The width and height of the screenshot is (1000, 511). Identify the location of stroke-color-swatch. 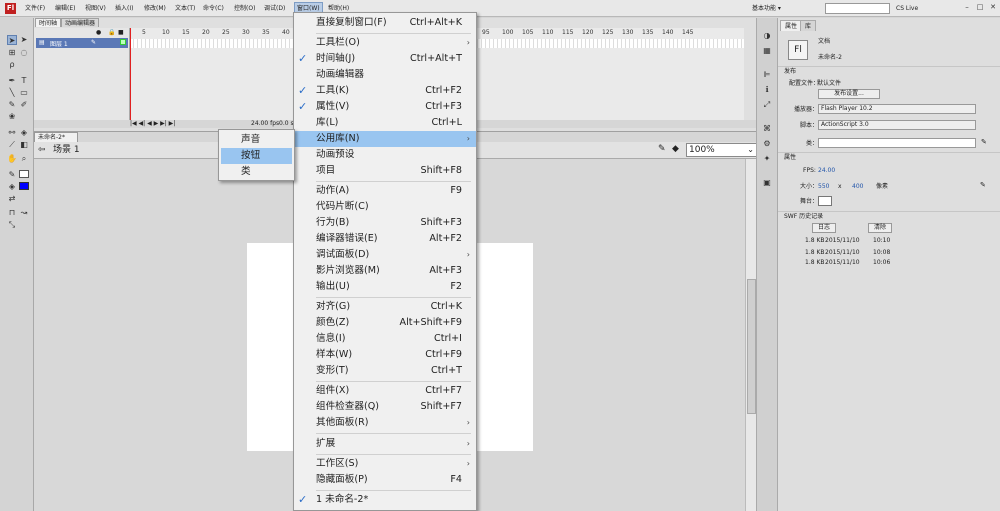
(24, 174).